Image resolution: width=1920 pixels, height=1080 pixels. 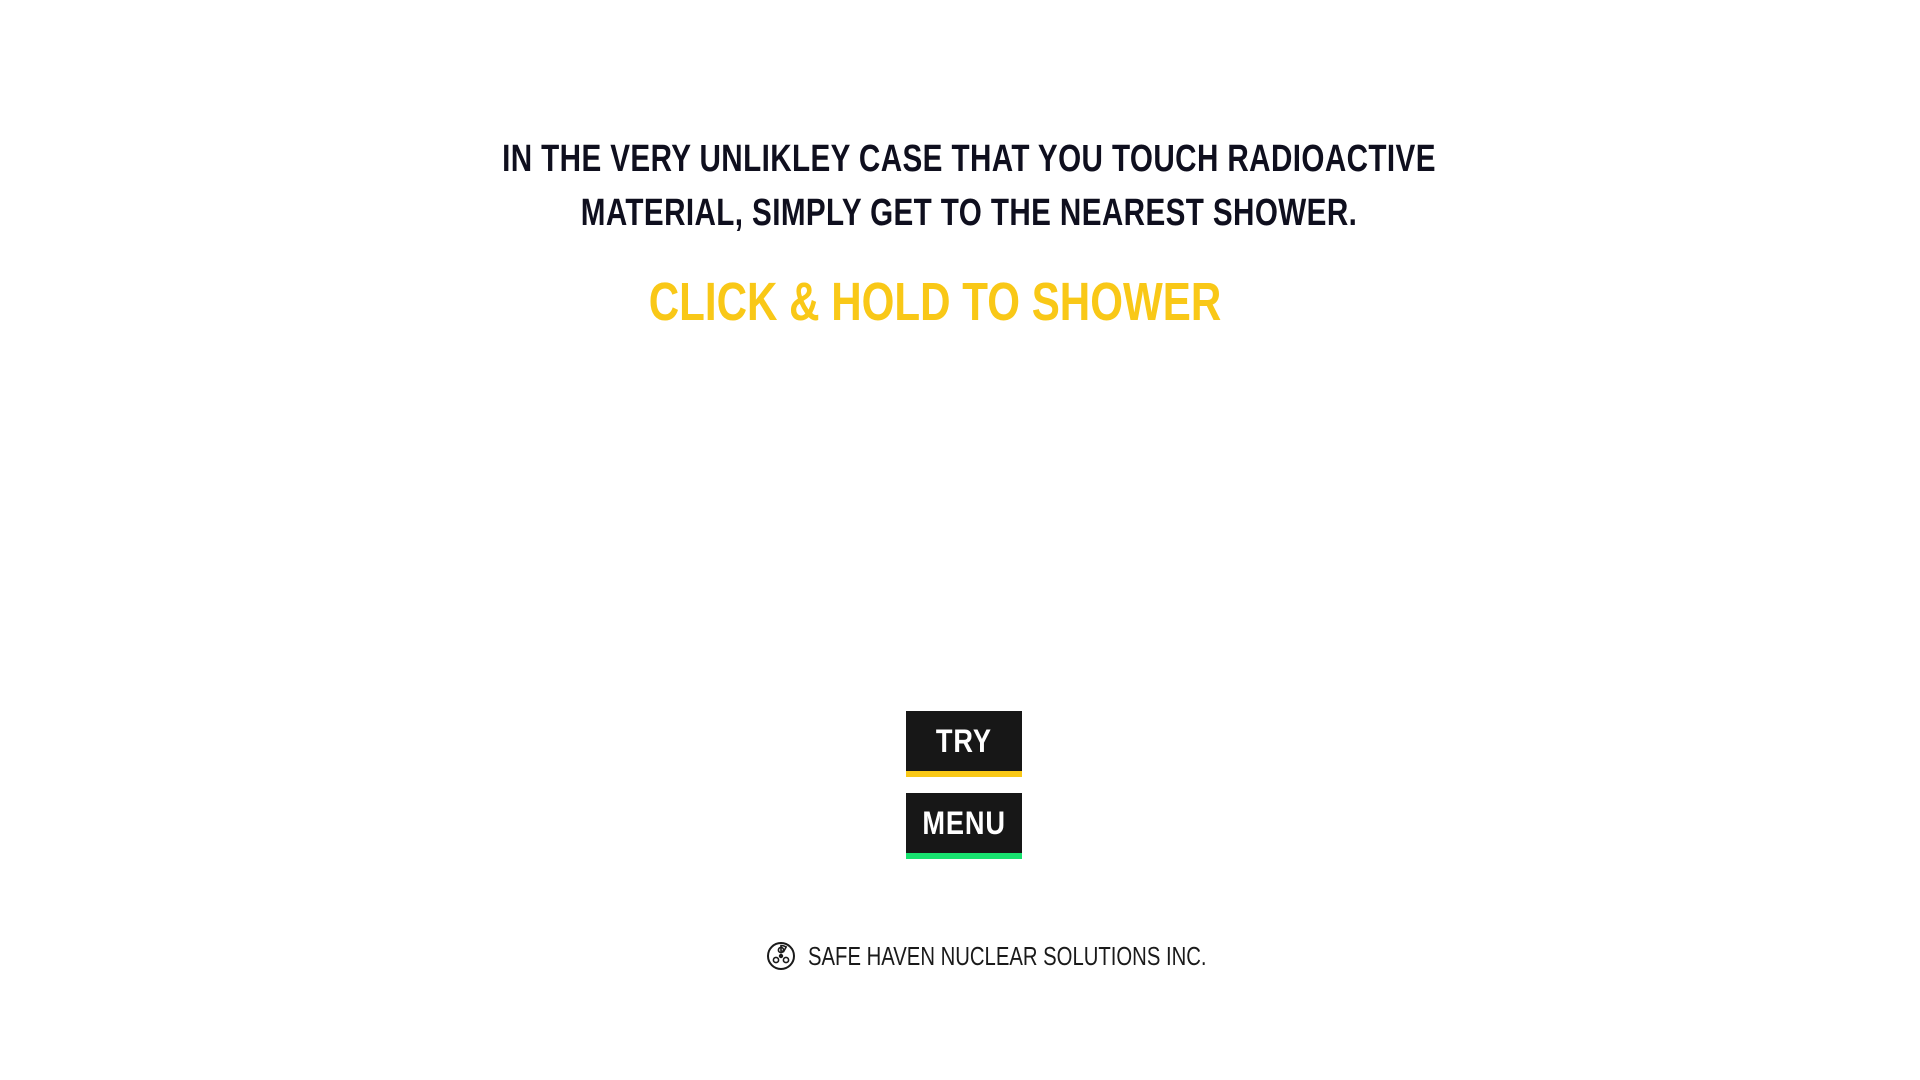 I want to click on menu-button: MENU, so click(x=964, y=826).